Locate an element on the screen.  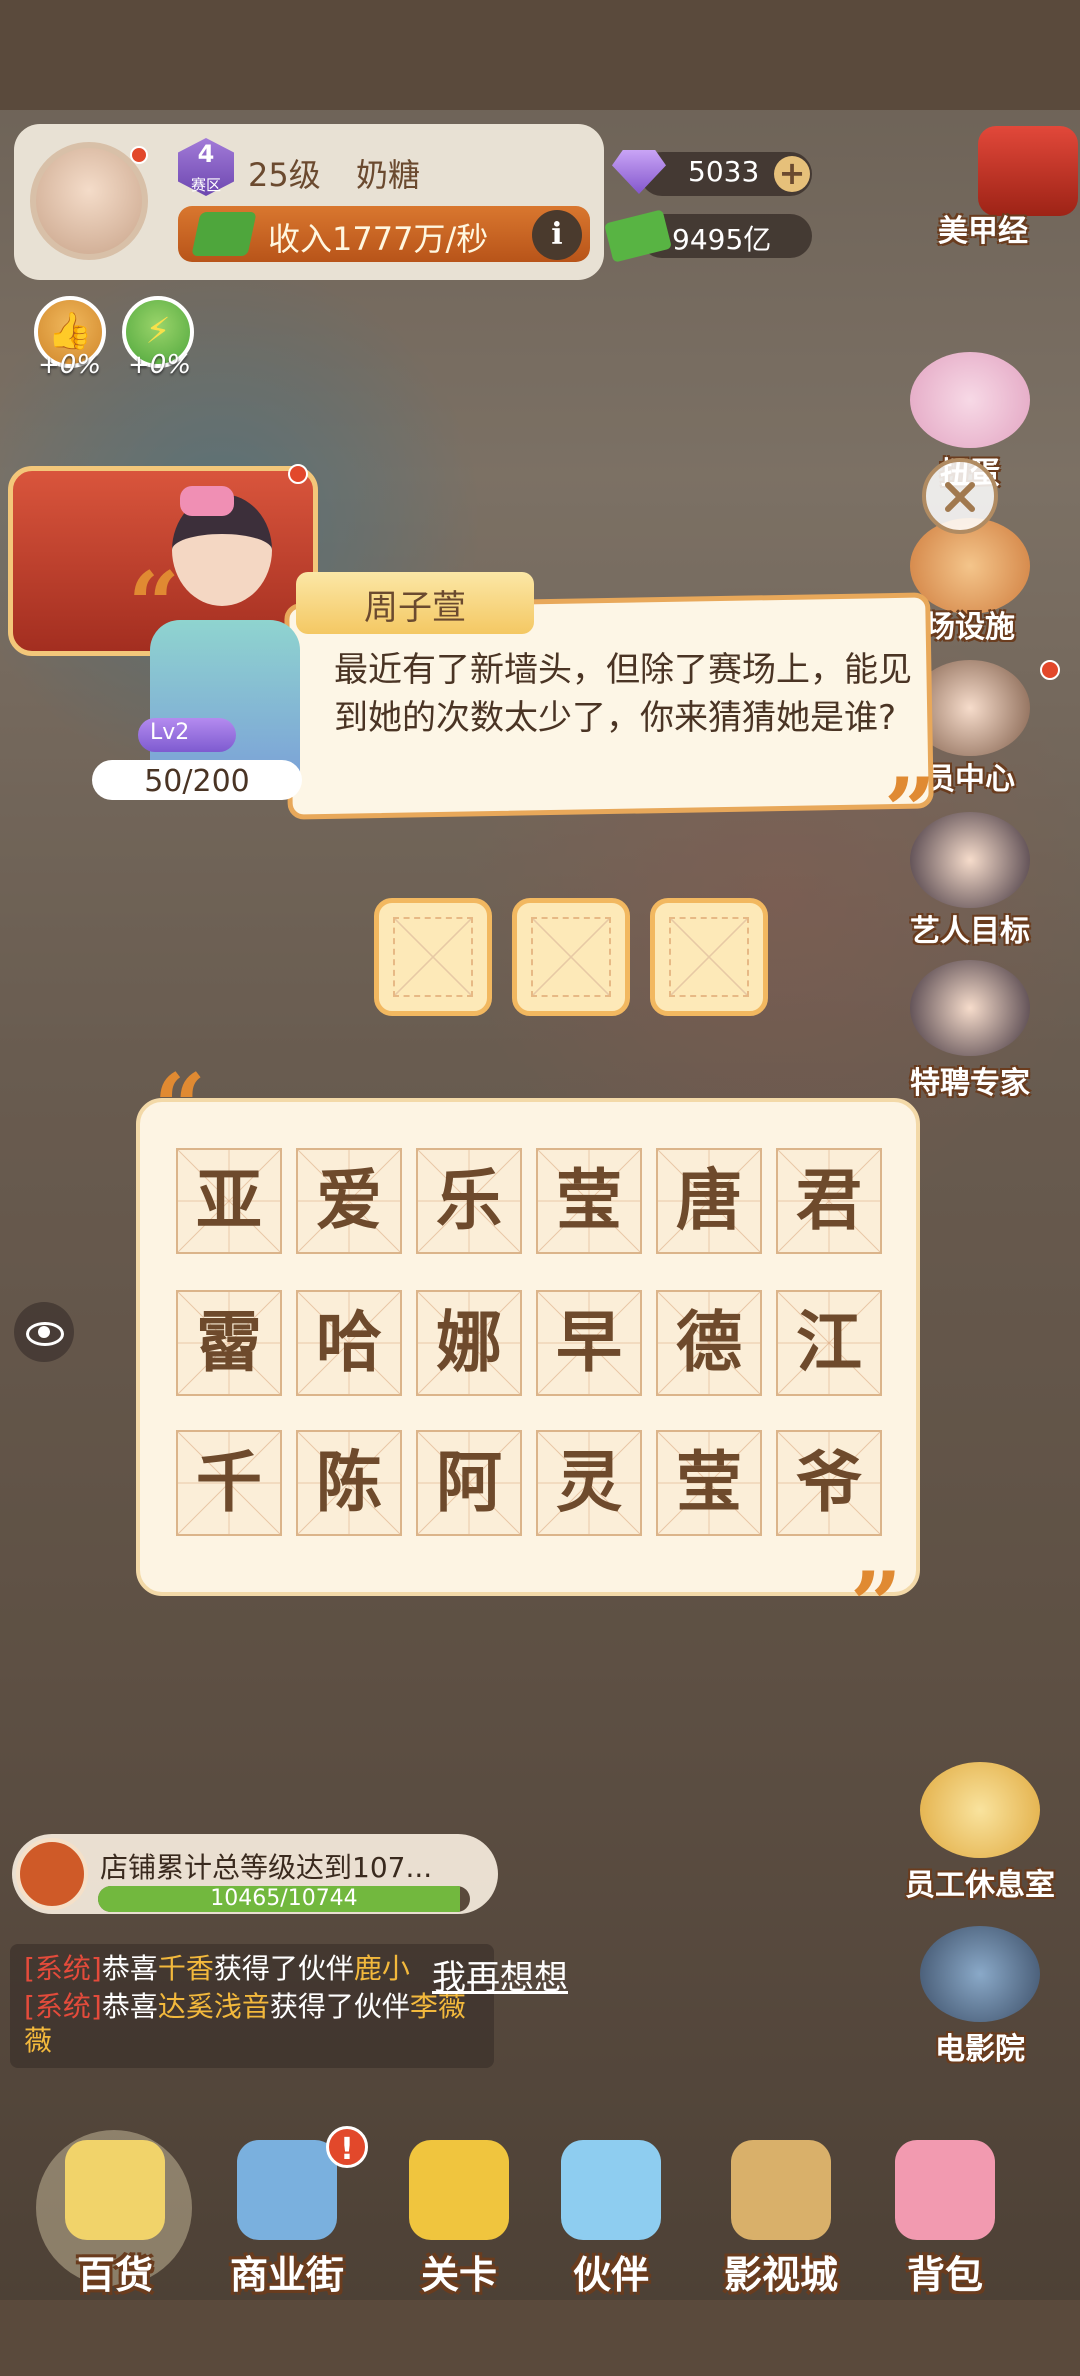
chat-line: [系统]恭喜达奚浅音获得了伙伴李薇薇 is located at coordinates (245, 2023).